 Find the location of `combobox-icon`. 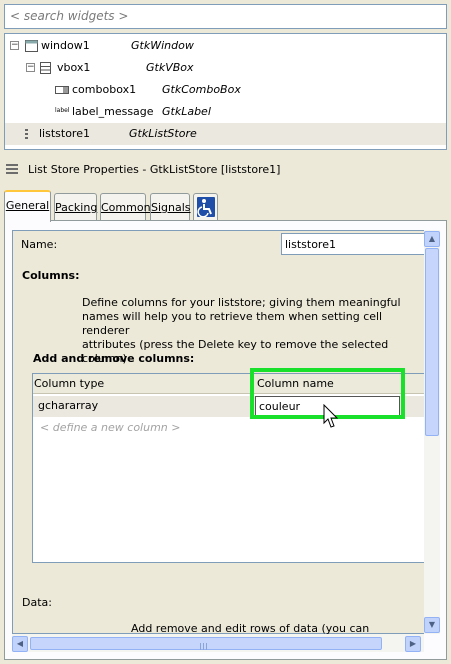

combobox-icon is located at coordinates (62, 90).